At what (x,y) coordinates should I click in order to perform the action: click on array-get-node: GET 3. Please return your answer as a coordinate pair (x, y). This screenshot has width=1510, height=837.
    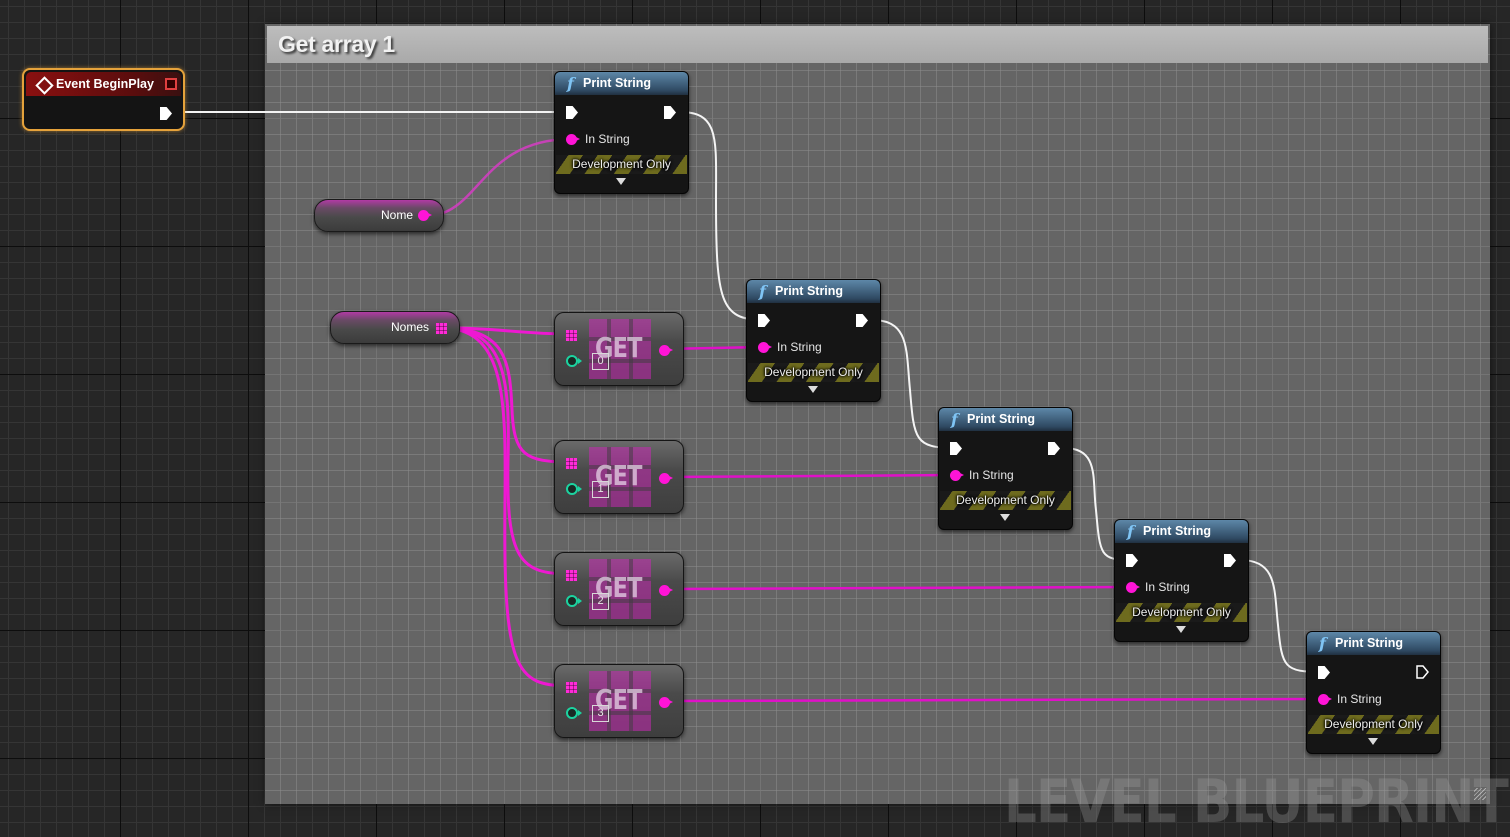
    Looking at the image, I should click on (619, 701).